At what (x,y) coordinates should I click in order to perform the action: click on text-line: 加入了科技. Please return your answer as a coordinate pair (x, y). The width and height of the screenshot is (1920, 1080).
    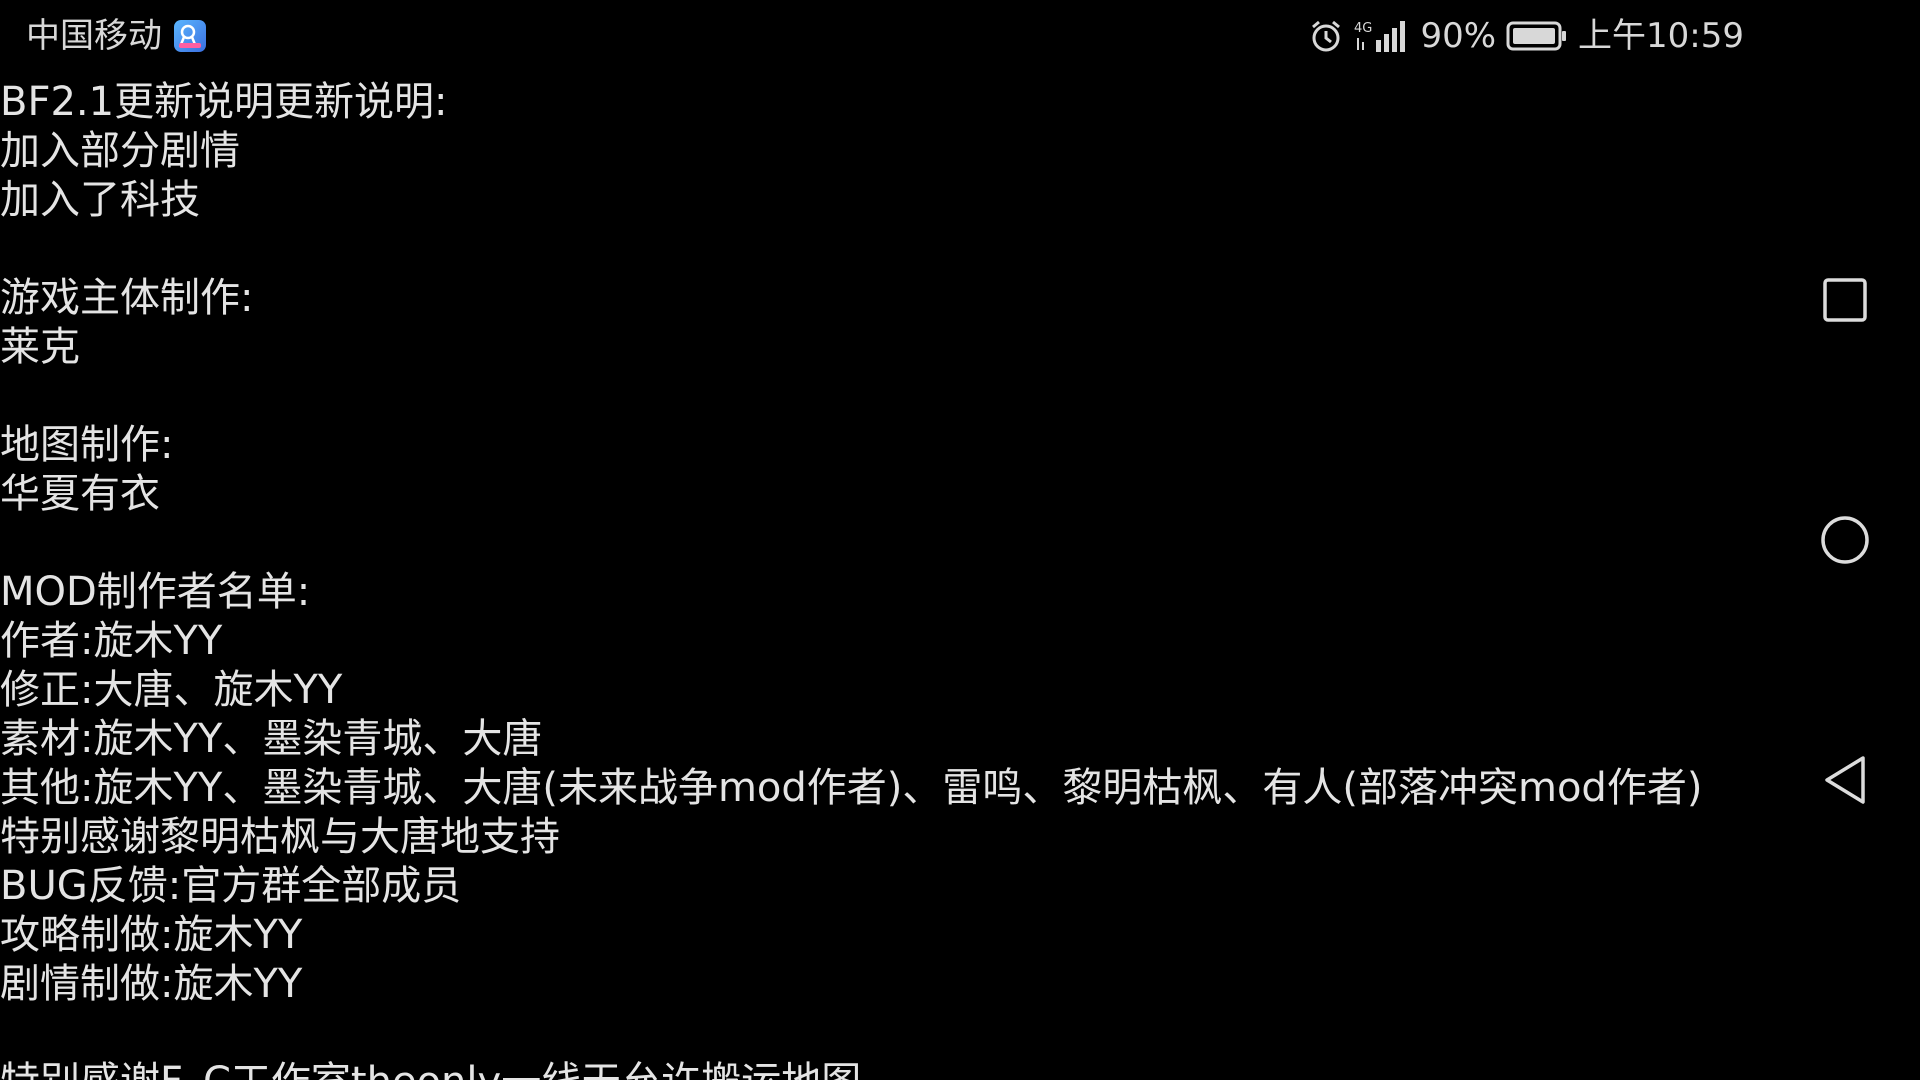
    Looking at the image, I should click on (100, 200).